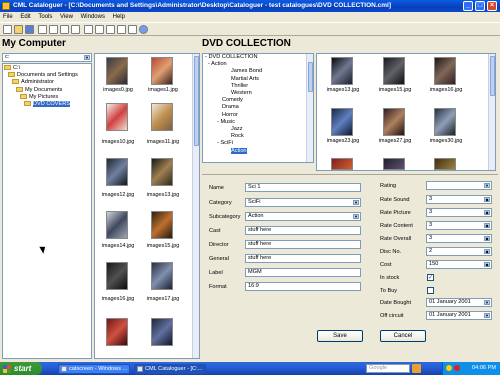 This screenshot has width=500, height=375. Describe the element at coordinates (18, 29) in the screenshot. I see `open-folder-icon` at that location.